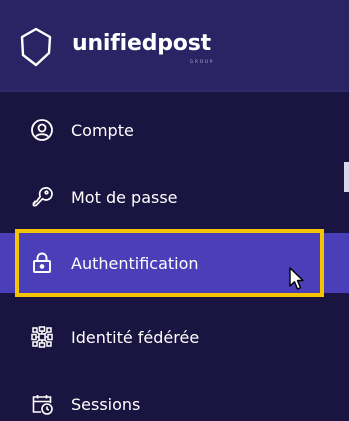  Describe the element at coordinates (202, 61) in the screenshot. I see `brand-subtitle: GROUP` at that location.